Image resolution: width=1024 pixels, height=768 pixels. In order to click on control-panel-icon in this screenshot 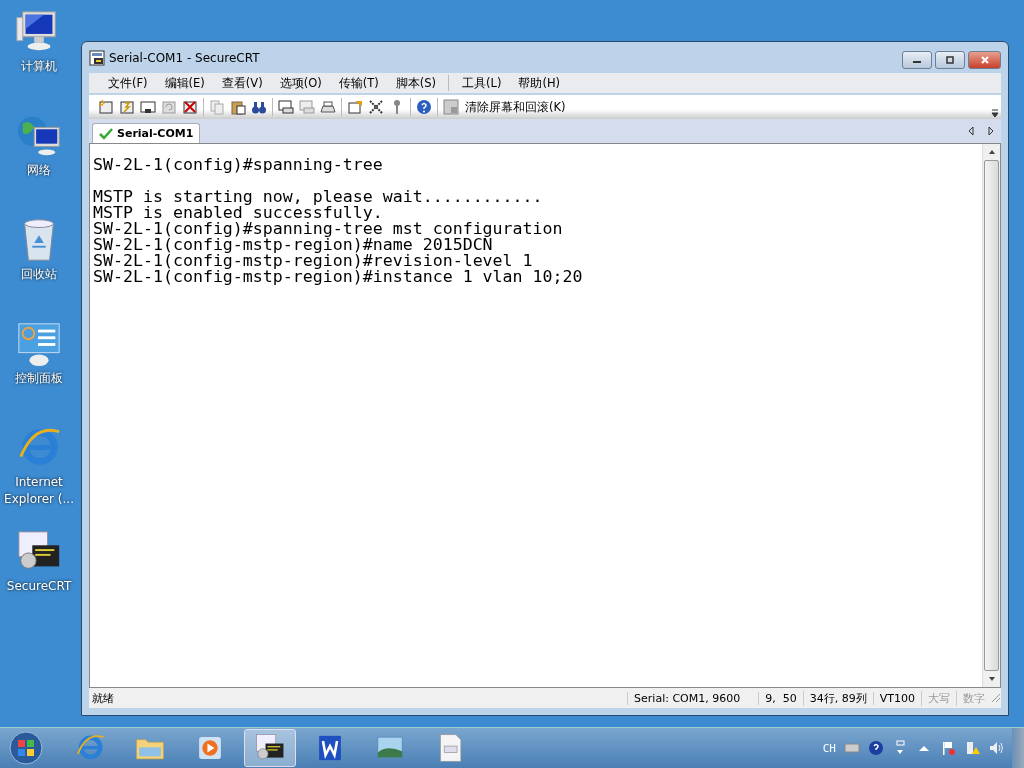, I will do `click(39, 344)`.